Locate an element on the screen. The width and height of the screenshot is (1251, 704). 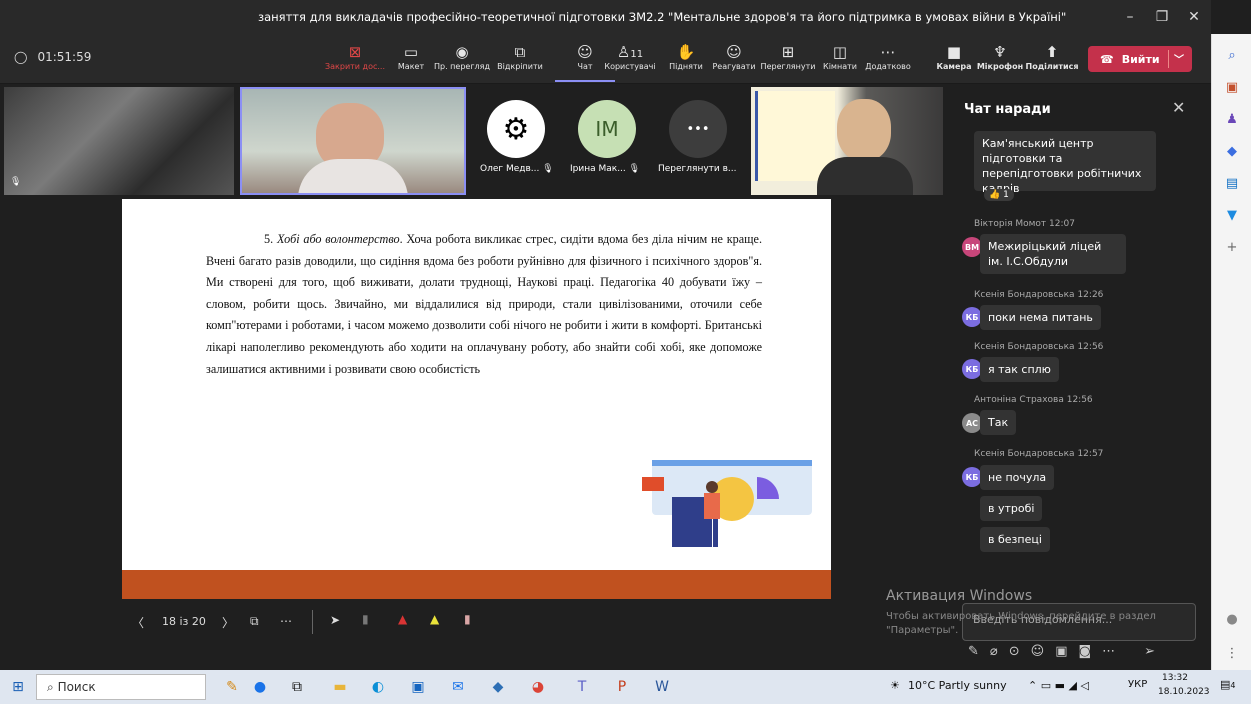
chat-message: в безпеці is located at coordinates (1015, 539).